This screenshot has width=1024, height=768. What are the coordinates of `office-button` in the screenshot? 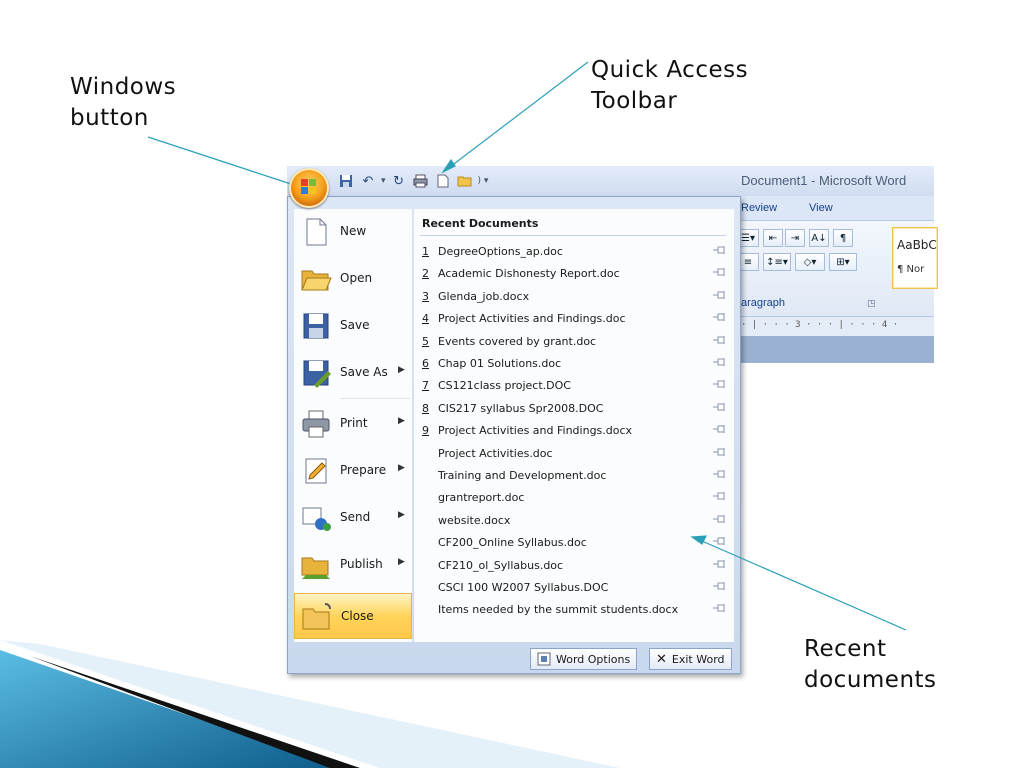 It's located at (309, 188).